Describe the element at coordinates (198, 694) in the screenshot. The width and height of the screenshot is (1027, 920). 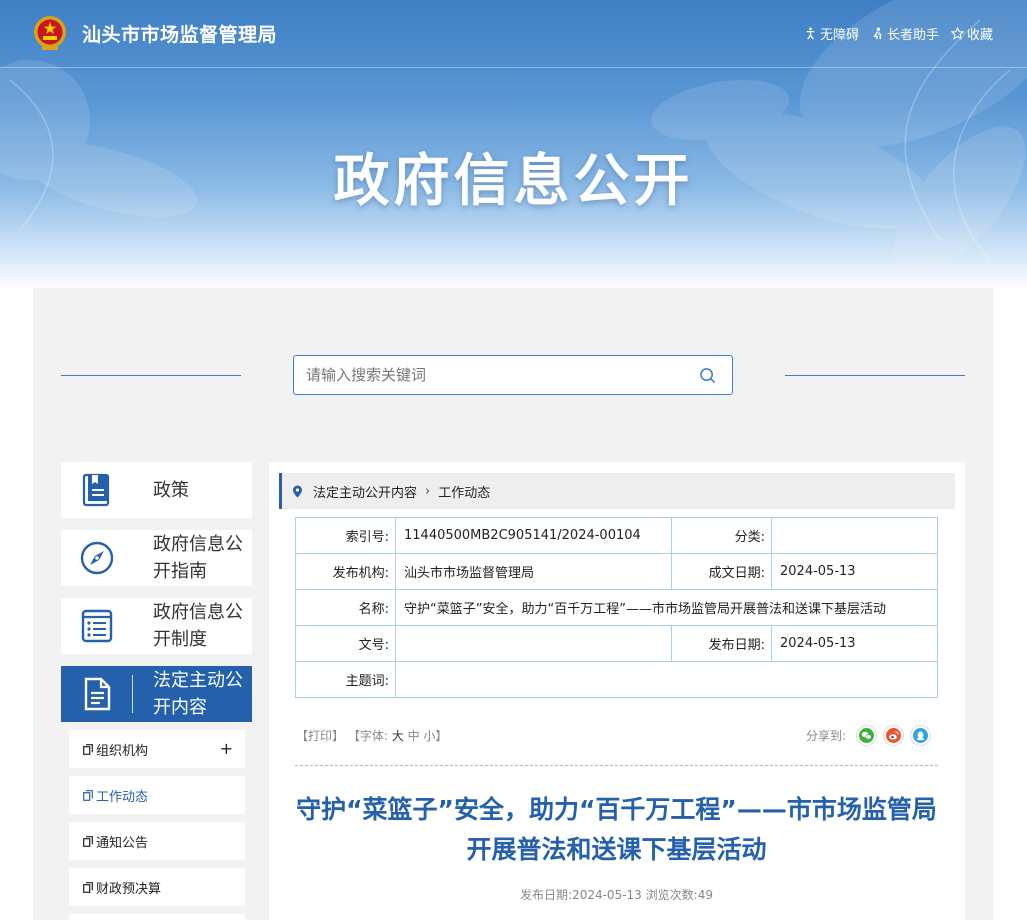
I see `sidebar-item-label: 法定主动公开内容` at that location.